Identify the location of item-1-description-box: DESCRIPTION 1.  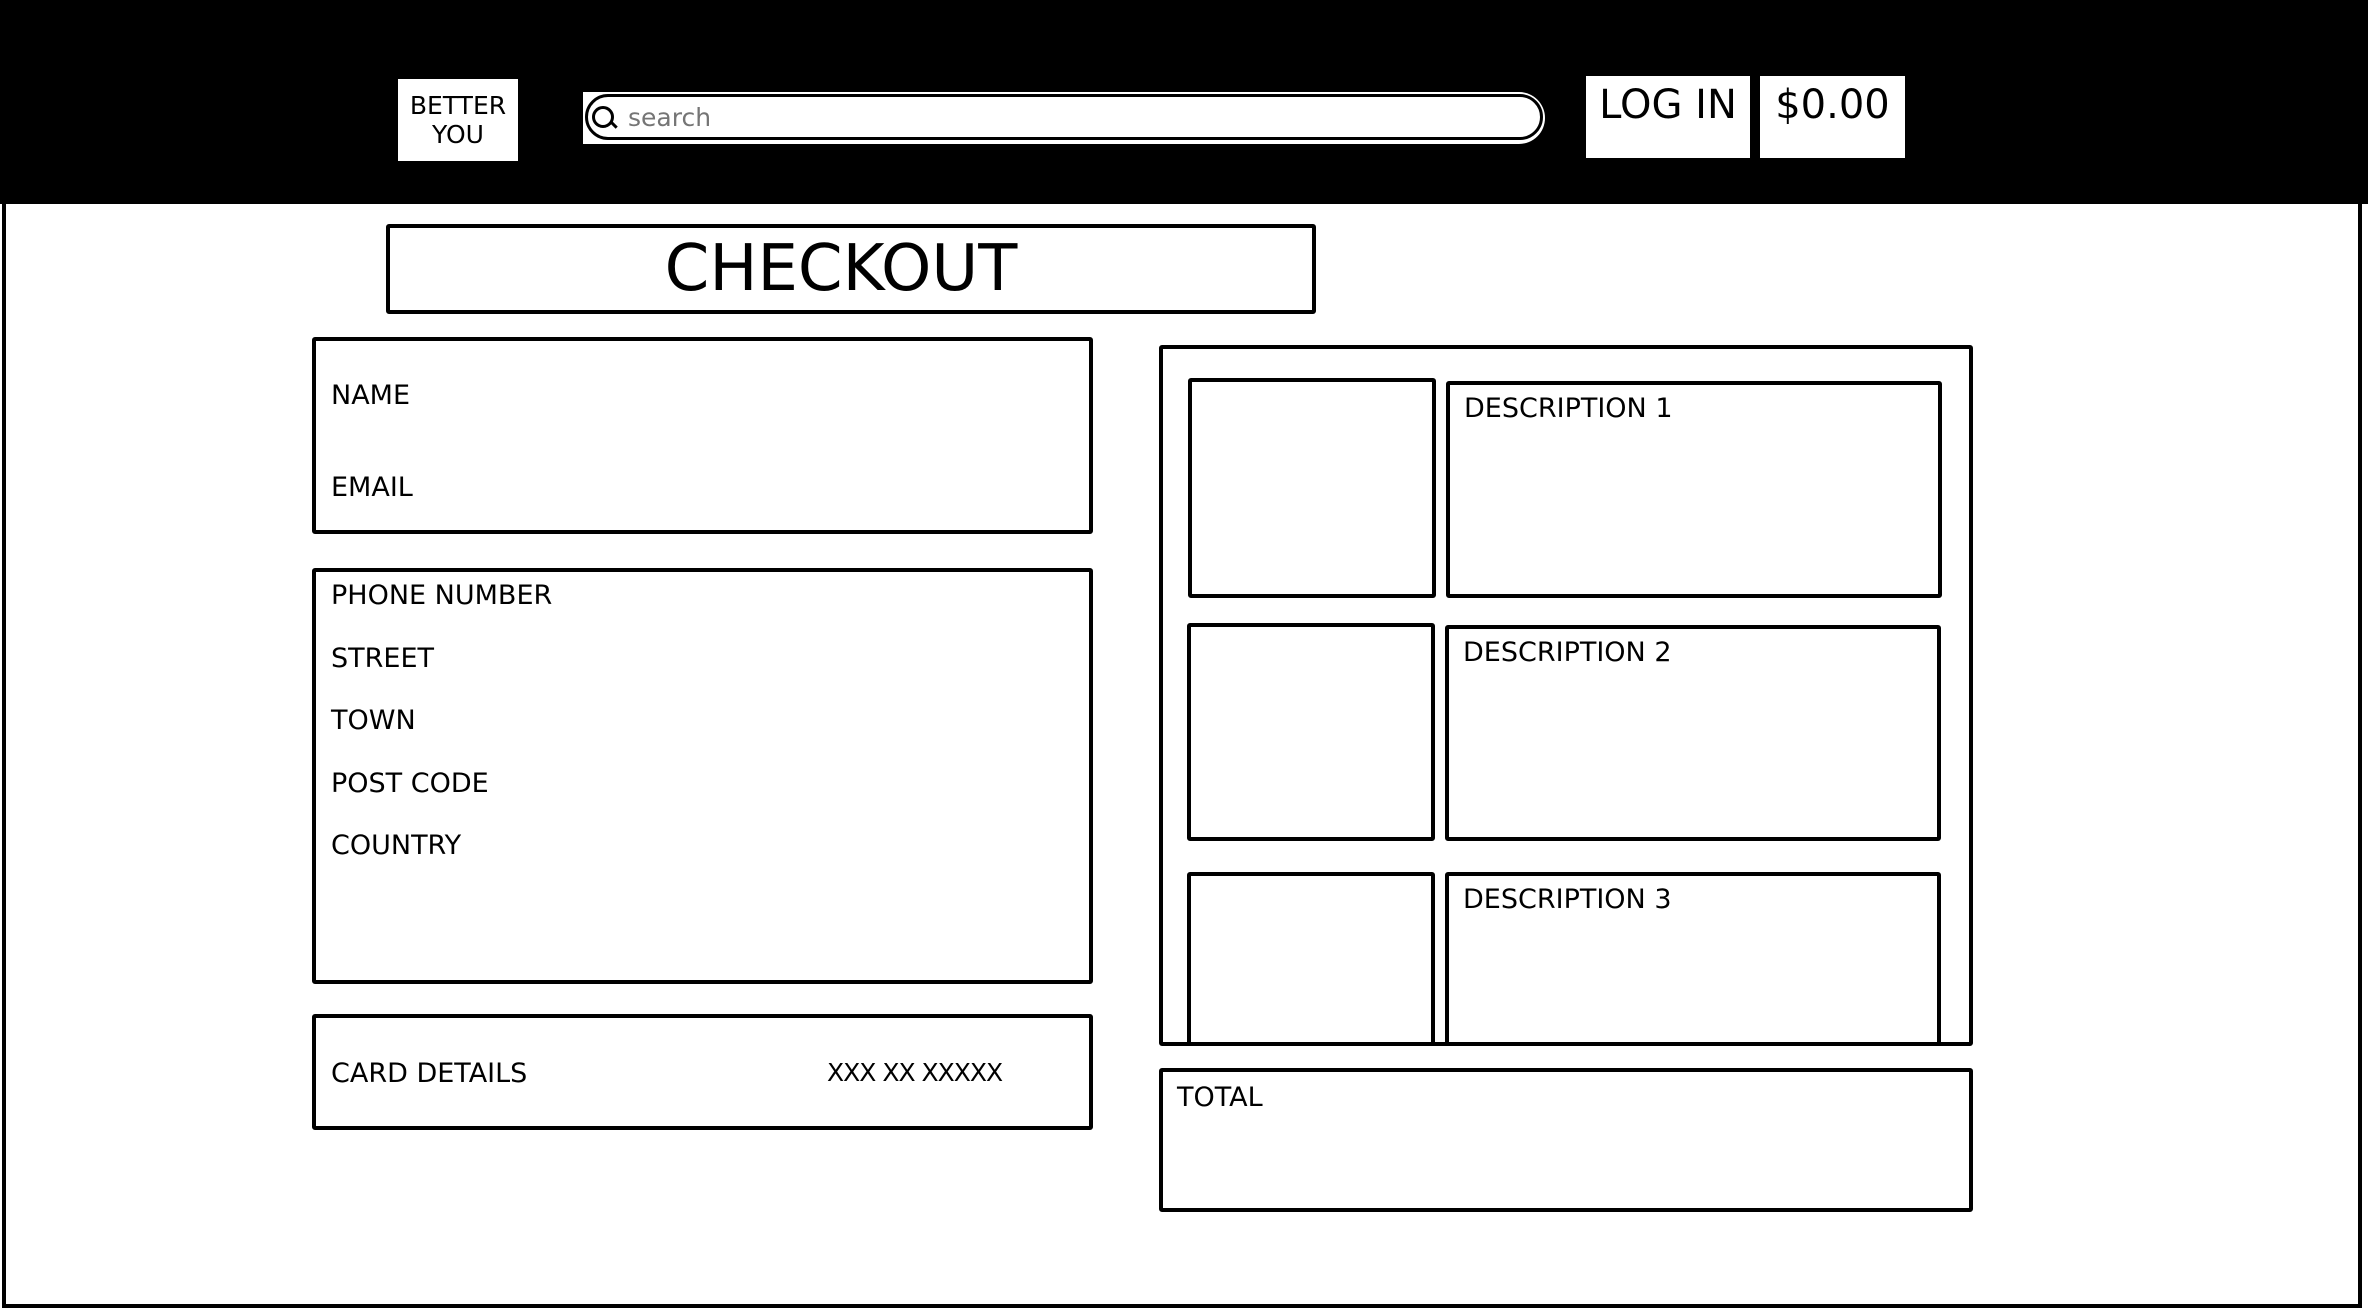
(1694, 489).